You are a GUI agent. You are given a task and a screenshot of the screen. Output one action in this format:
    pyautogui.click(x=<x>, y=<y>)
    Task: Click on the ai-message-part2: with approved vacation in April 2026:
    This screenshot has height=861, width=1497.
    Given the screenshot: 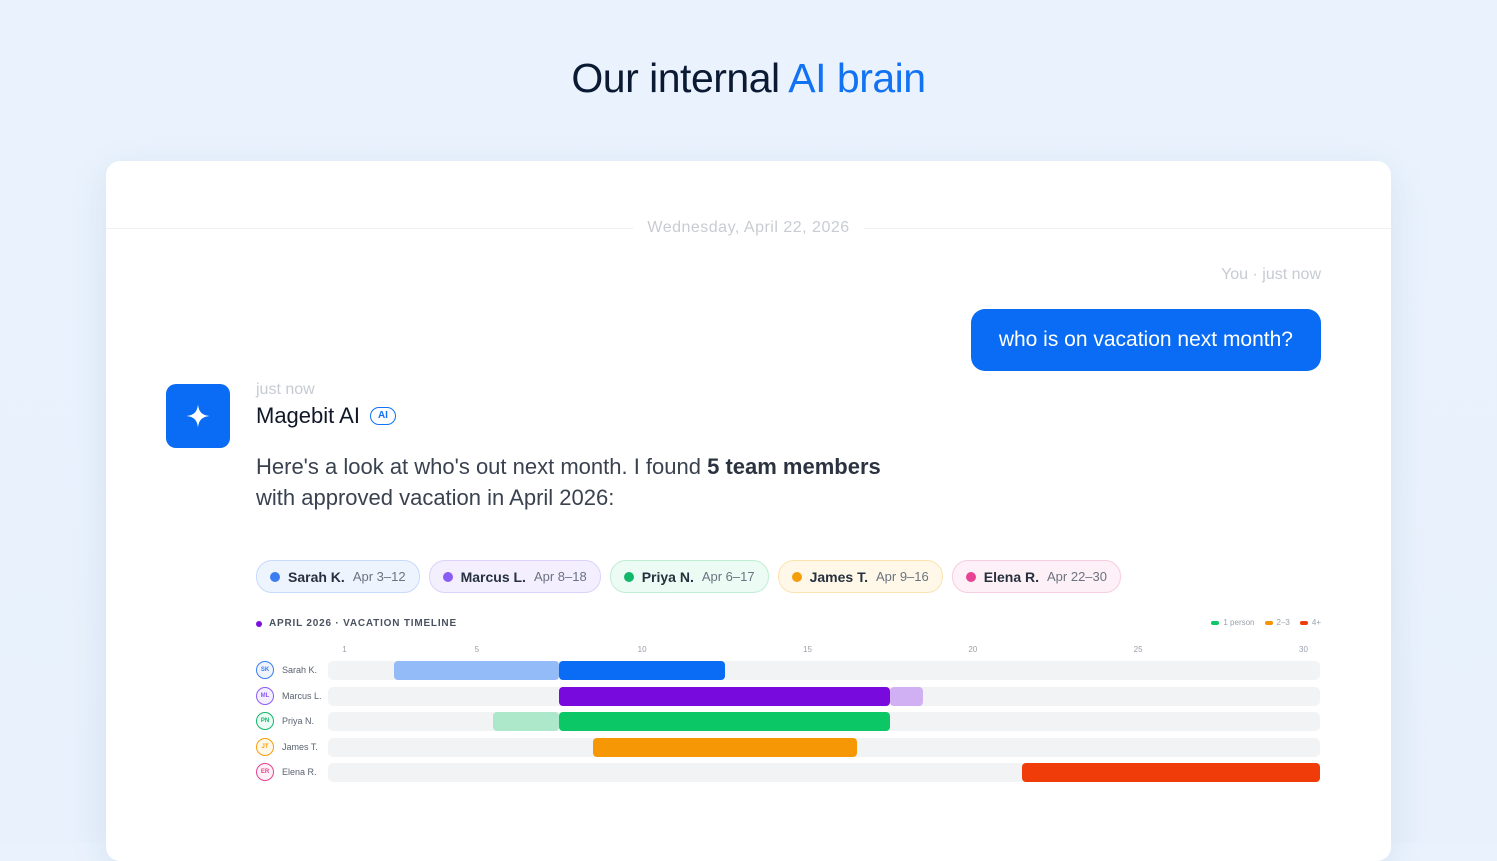 What is the action you would take?
    pyautogui.click(x=435, y=497)
    